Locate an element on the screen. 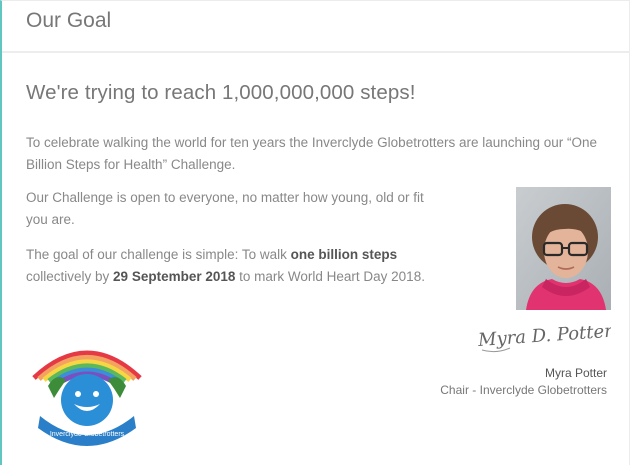  svg-text: Myra D. Potter is located at coordinates (543, 336).